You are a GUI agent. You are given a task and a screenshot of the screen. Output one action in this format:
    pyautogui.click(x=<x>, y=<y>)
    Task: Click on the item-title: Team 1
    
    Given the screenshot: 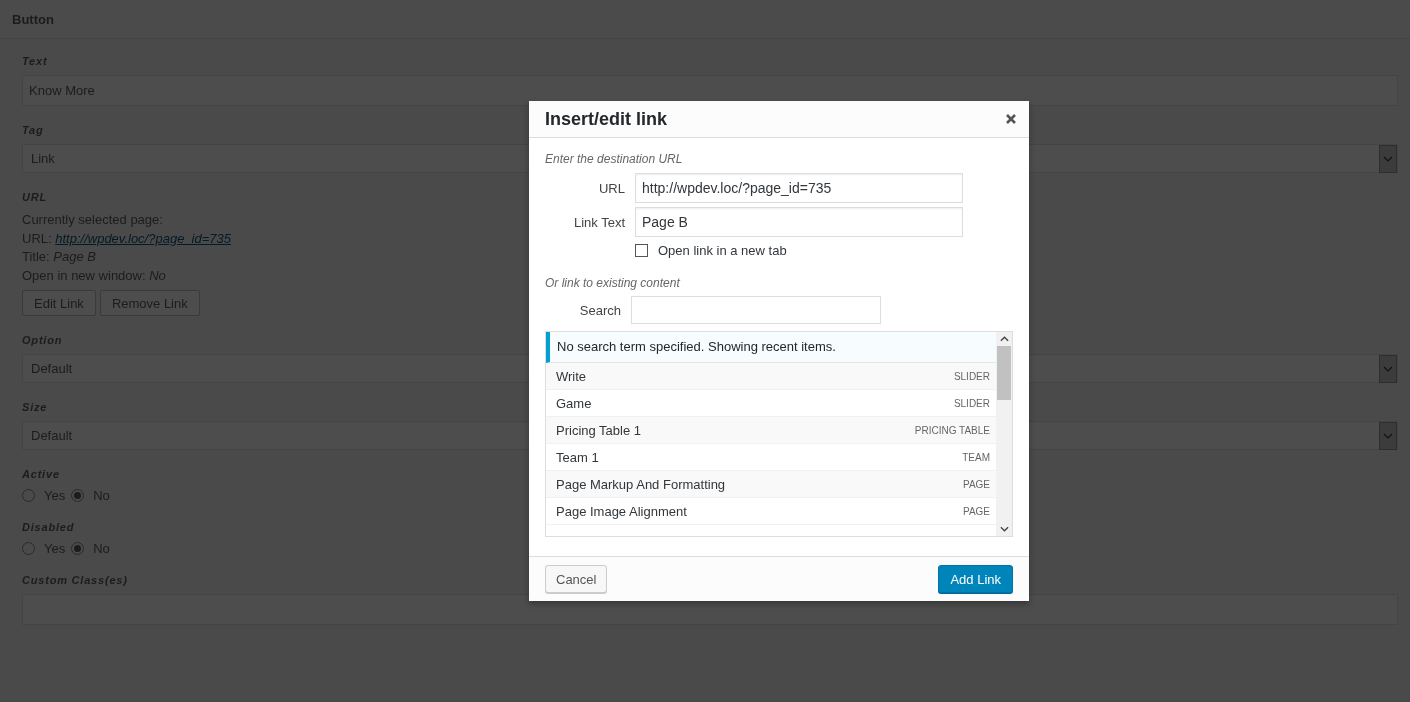 What is the action you would take?
    pyautogui.click(x=577, y=457)
    